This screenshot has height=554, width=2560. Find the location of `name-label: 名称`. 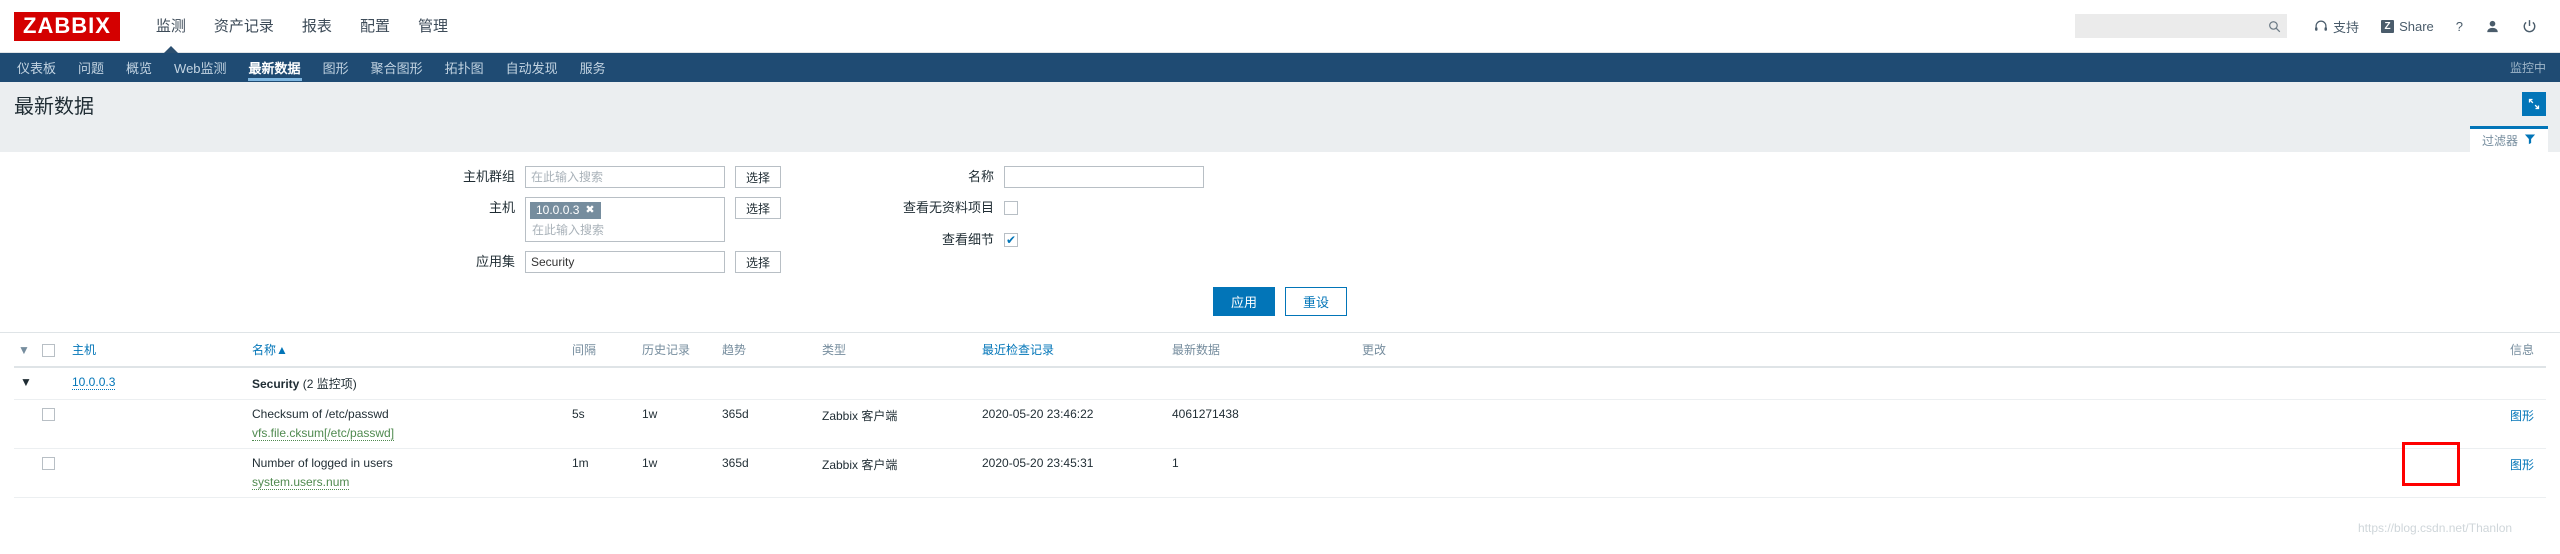

name-label: 名称 is located at coordinates (981, 176).